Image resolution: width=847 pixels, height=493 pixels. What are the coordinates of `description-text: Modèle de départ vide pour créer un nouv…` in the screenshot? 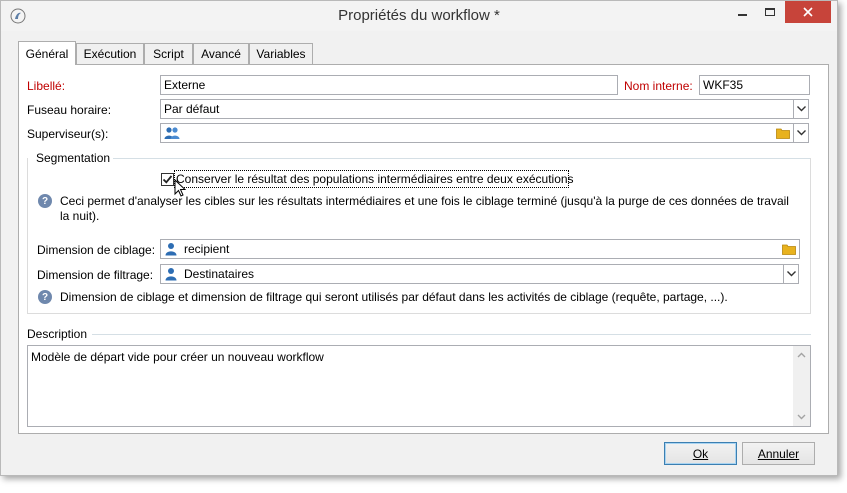 It's located at (177, 357).